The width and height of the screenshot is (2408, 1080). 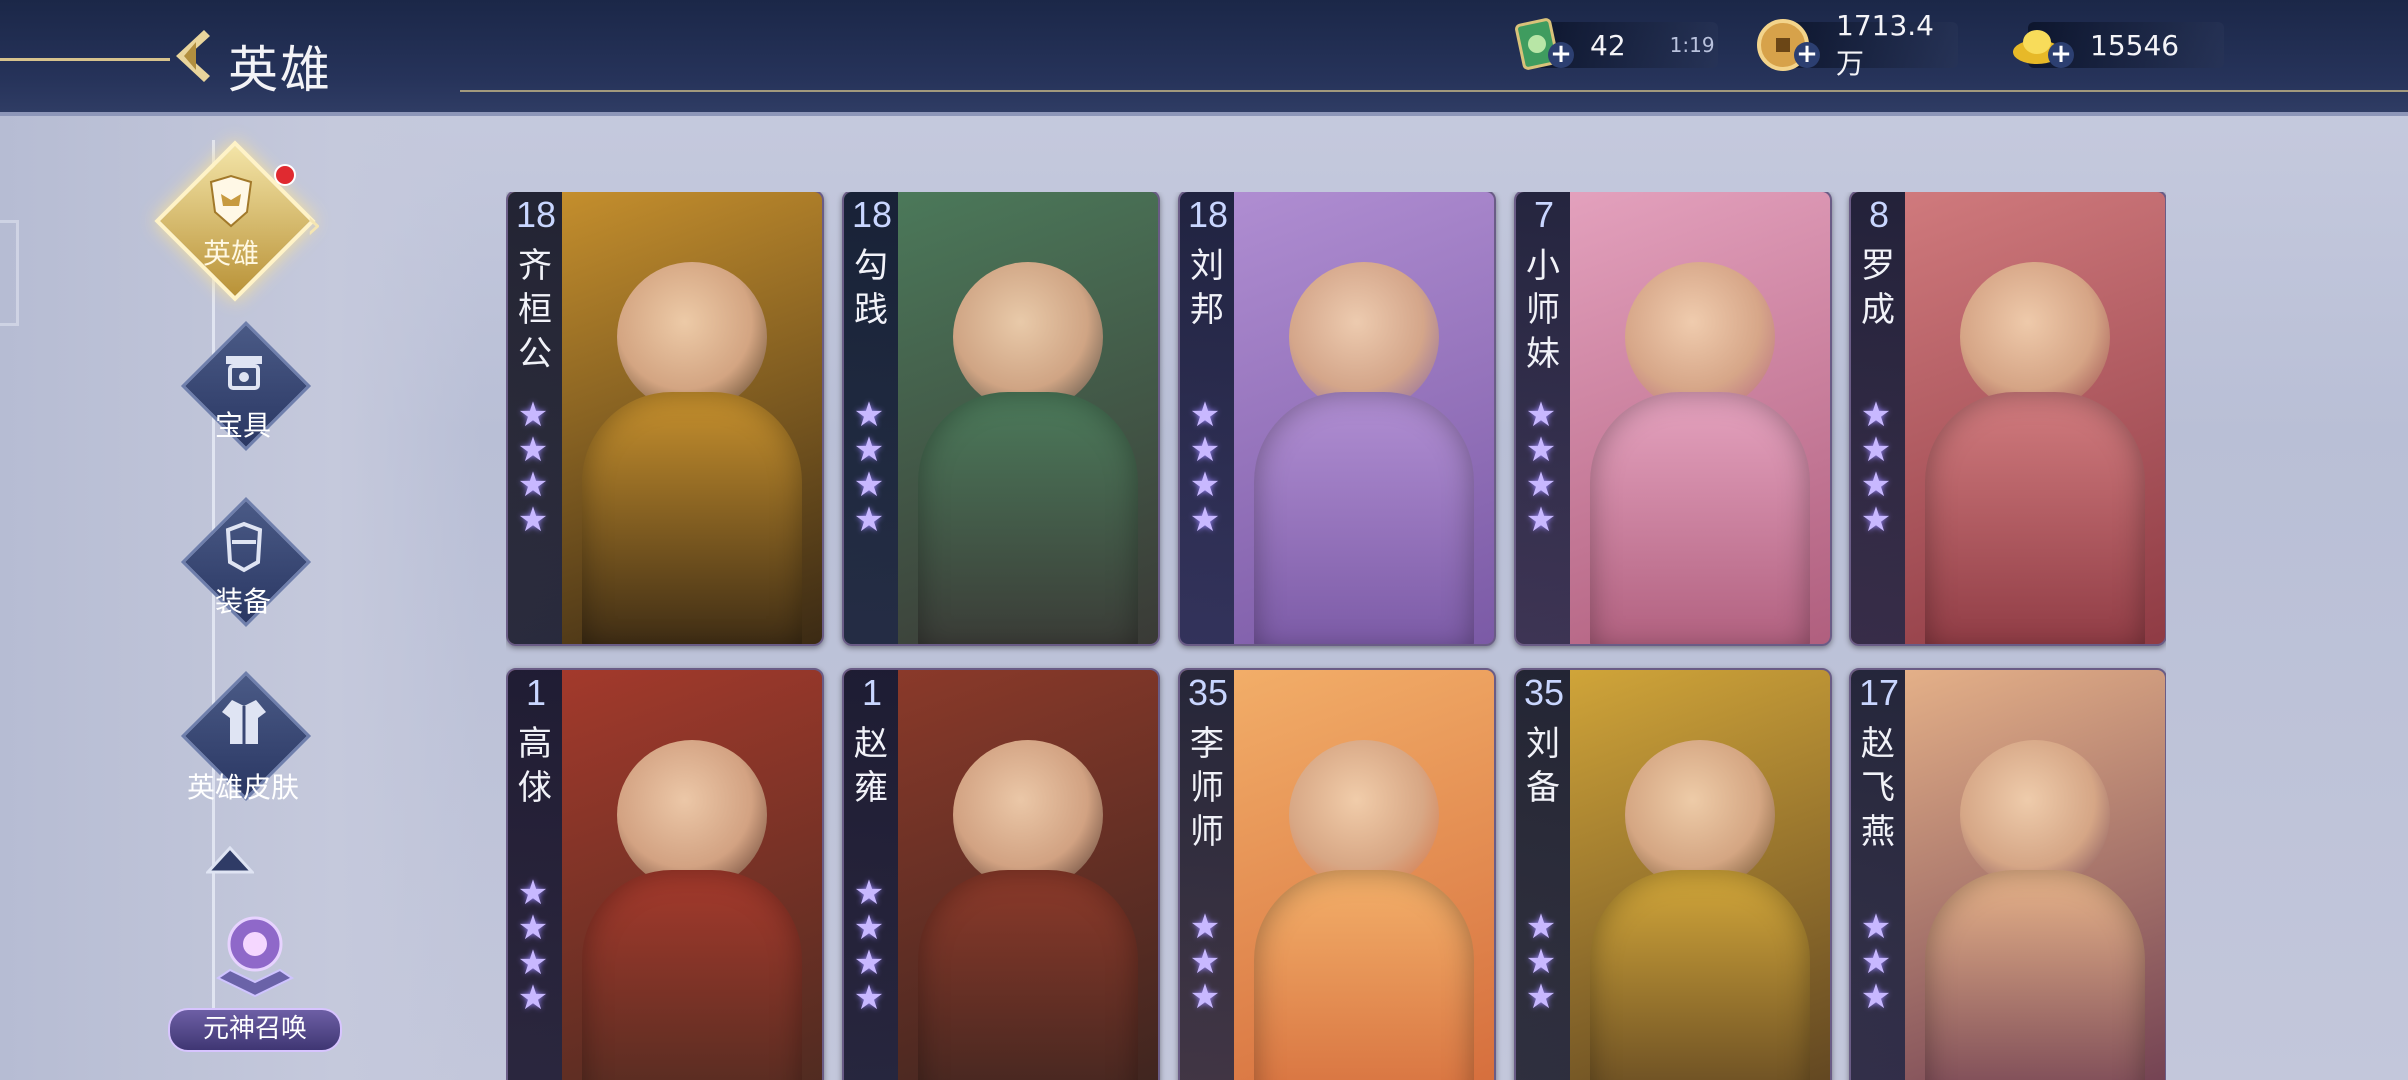 I want to click on hero-name: 高俅, so click(x=535, y=766).